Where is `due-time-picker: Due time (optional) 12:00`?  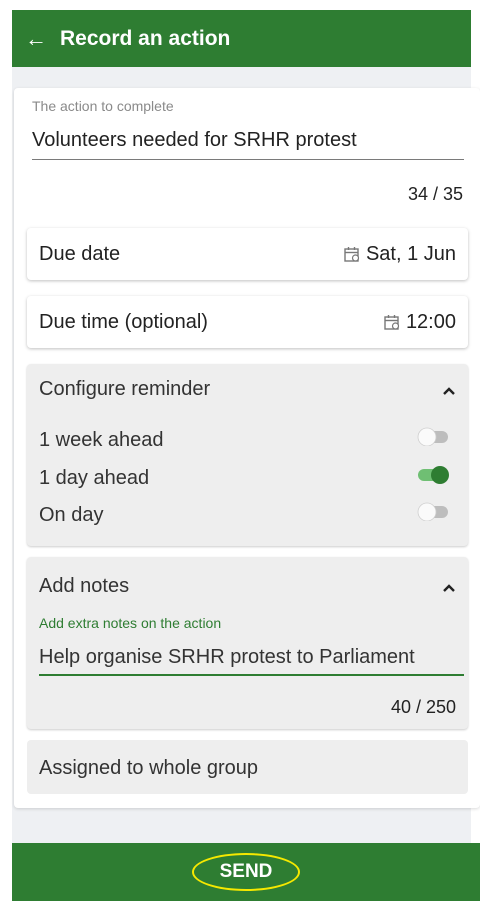
due-time-picker: Due time (optional) 12:00 is located at coordinates (247, 322).